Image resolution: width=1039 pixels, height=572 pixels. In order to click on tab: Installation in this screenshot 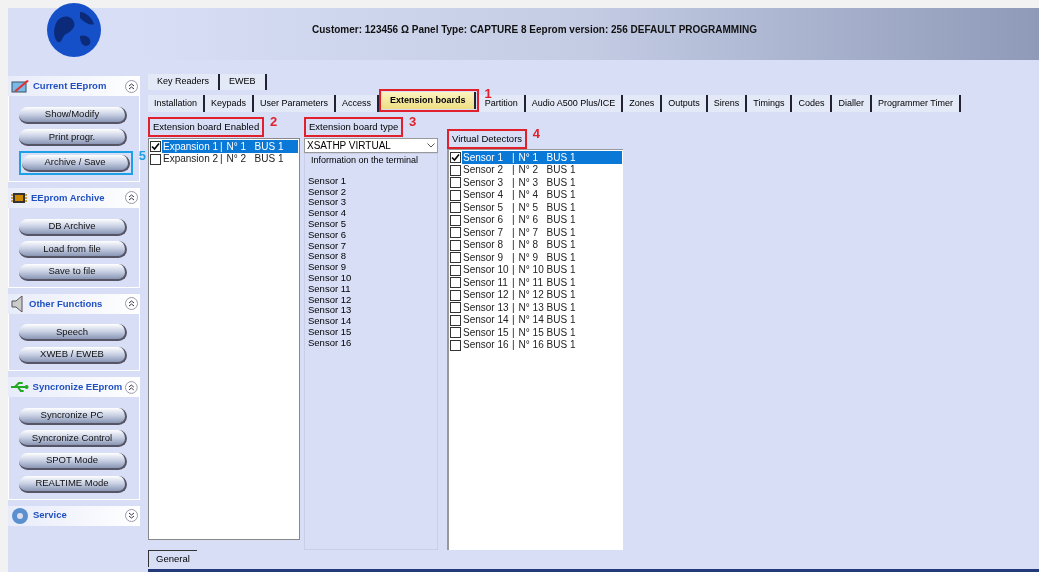, I will do `click(177, 103)`.